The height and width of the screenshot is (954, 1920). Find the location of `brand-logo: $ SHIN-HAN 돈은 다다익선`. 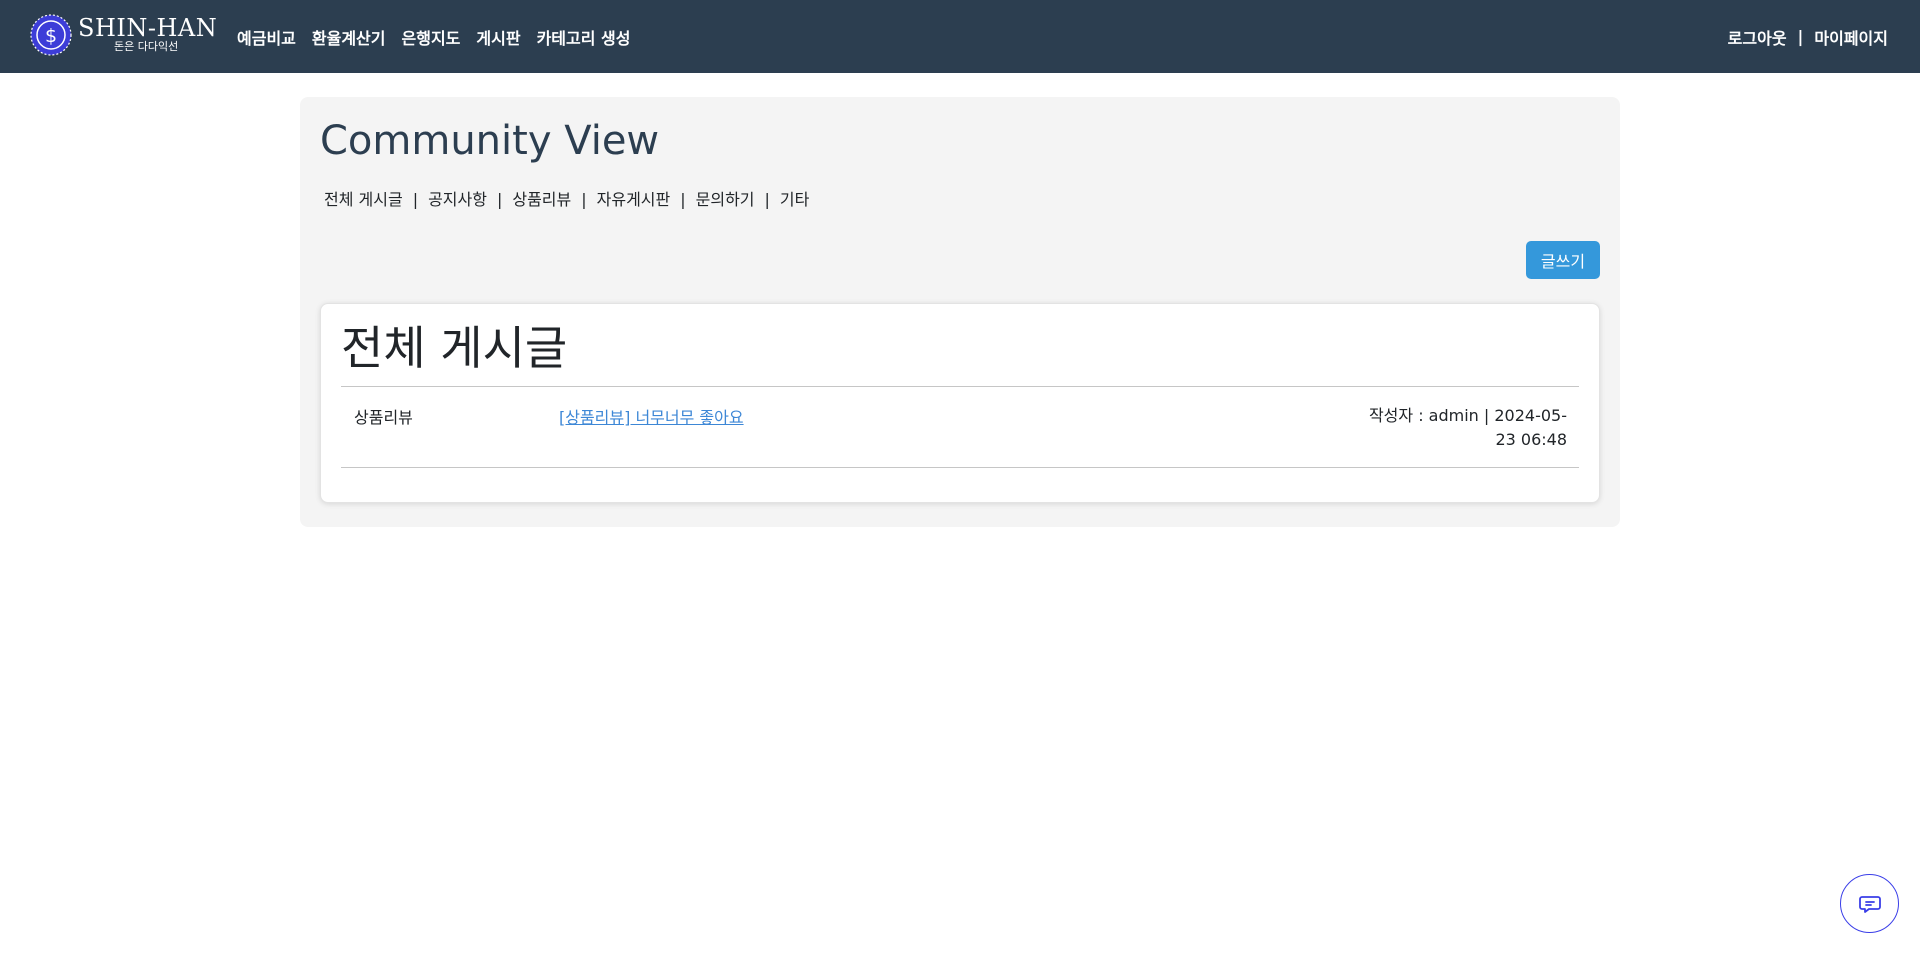

brand-logo: $ SHIN-HAN 돈은 다다익선 is located at coordinates (129, 35).